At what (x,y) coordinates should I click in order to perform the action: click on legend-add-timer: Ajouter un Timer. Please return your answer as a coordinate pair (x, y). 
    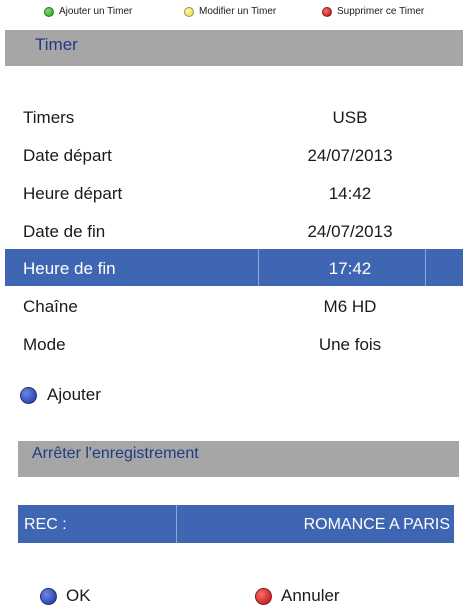
    Looking at the image, I should click on (88, 11).